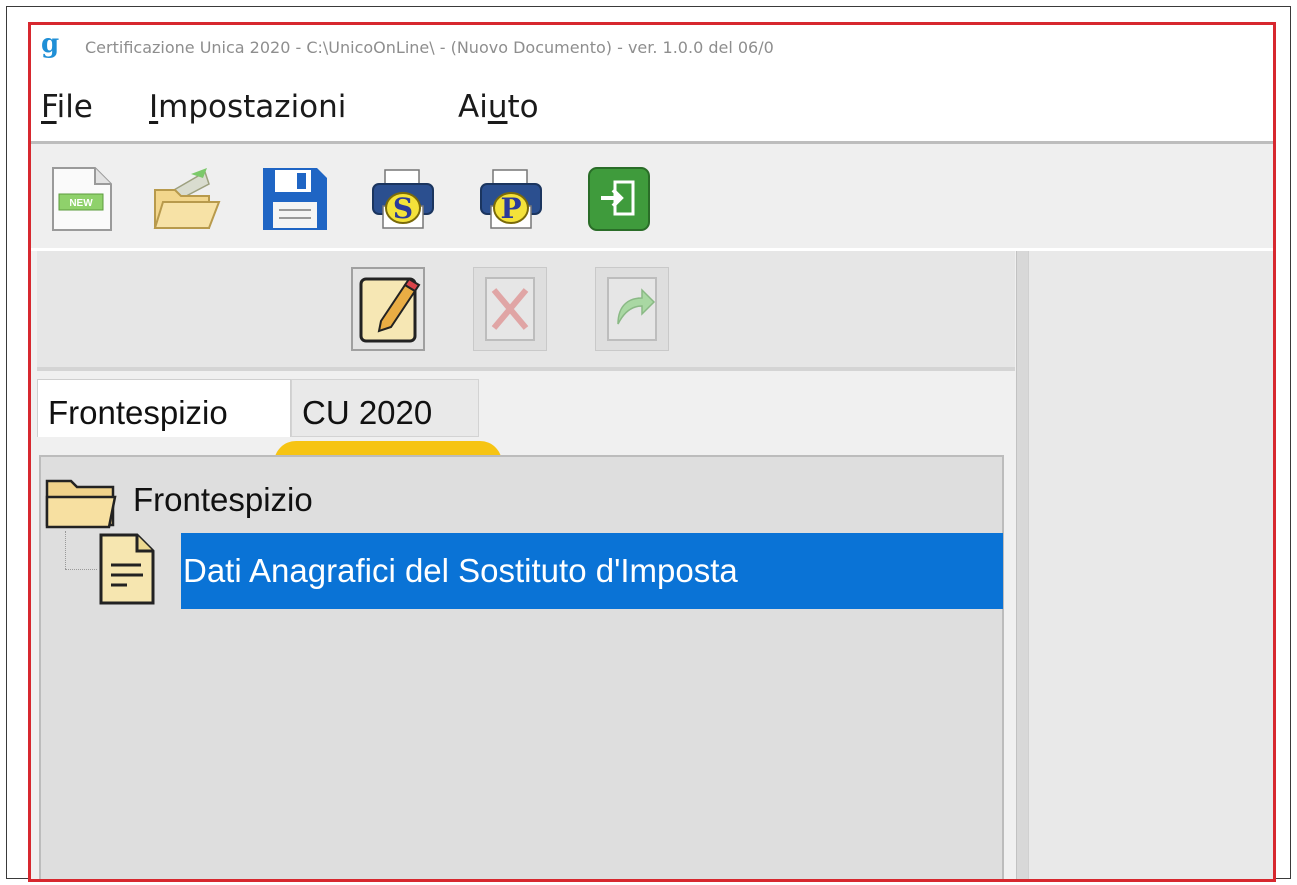  What do you see at coordinates (526, 409) in the screenshot?
I see `tab-bar: Frontespizio CU 2020` at bounding box center [526, 409].